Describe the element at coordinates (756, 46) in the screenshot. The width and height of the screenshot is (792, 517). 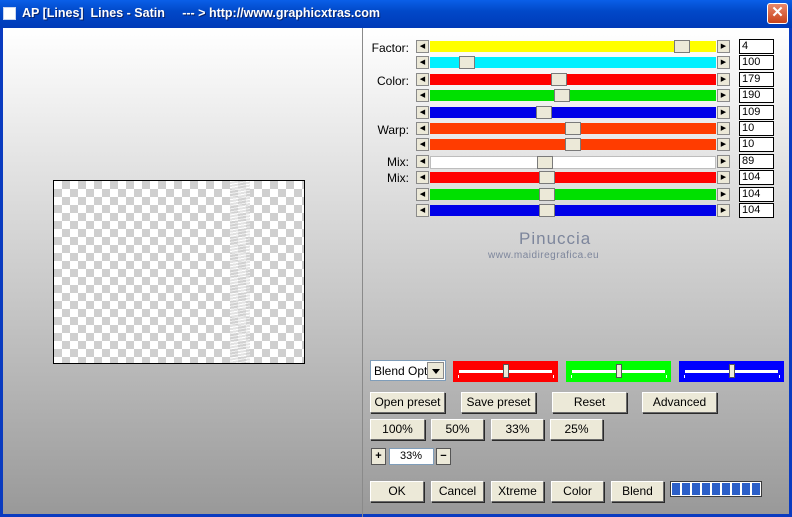
I see `slider-value-field: 4` at that location.